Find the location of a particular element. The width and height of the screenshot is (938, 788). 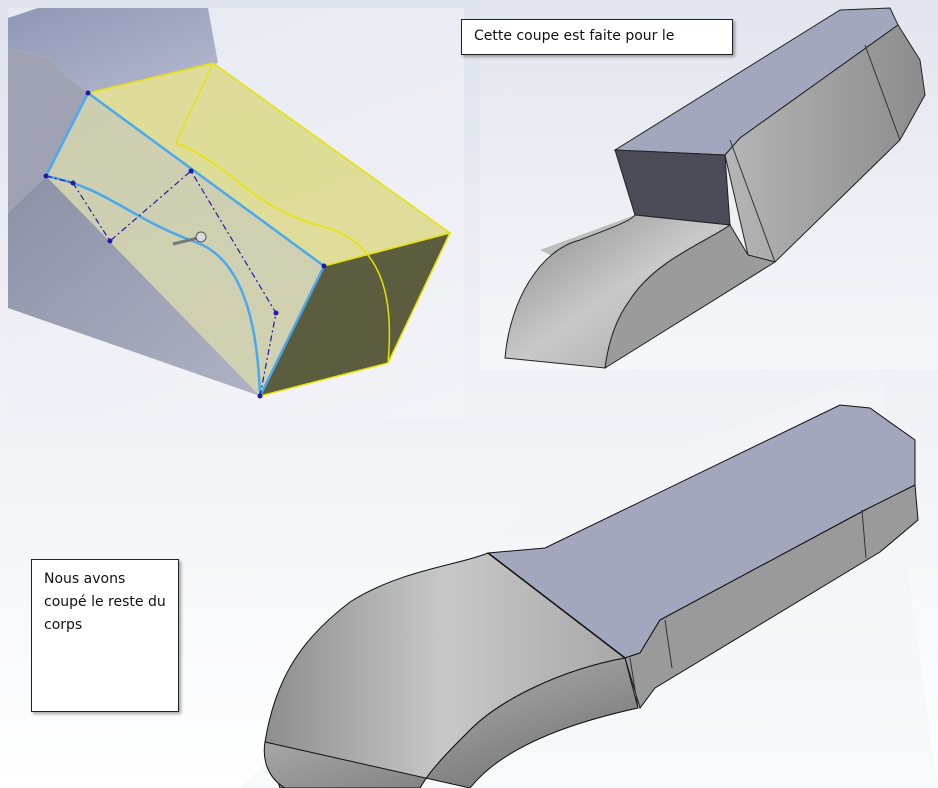

callout-top-text: Cette coupe est faite pour le is located at coordinates (574, 36).